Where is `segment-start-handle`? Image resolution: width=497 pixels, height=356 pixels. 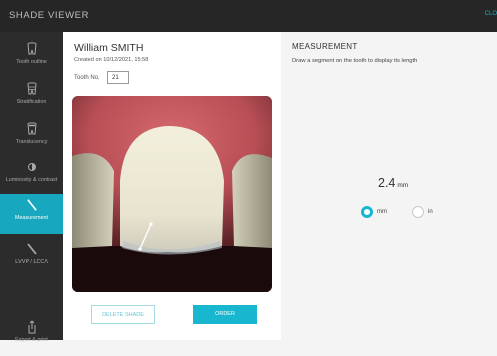
segment-start-handle is located at coordinates (140, 249).